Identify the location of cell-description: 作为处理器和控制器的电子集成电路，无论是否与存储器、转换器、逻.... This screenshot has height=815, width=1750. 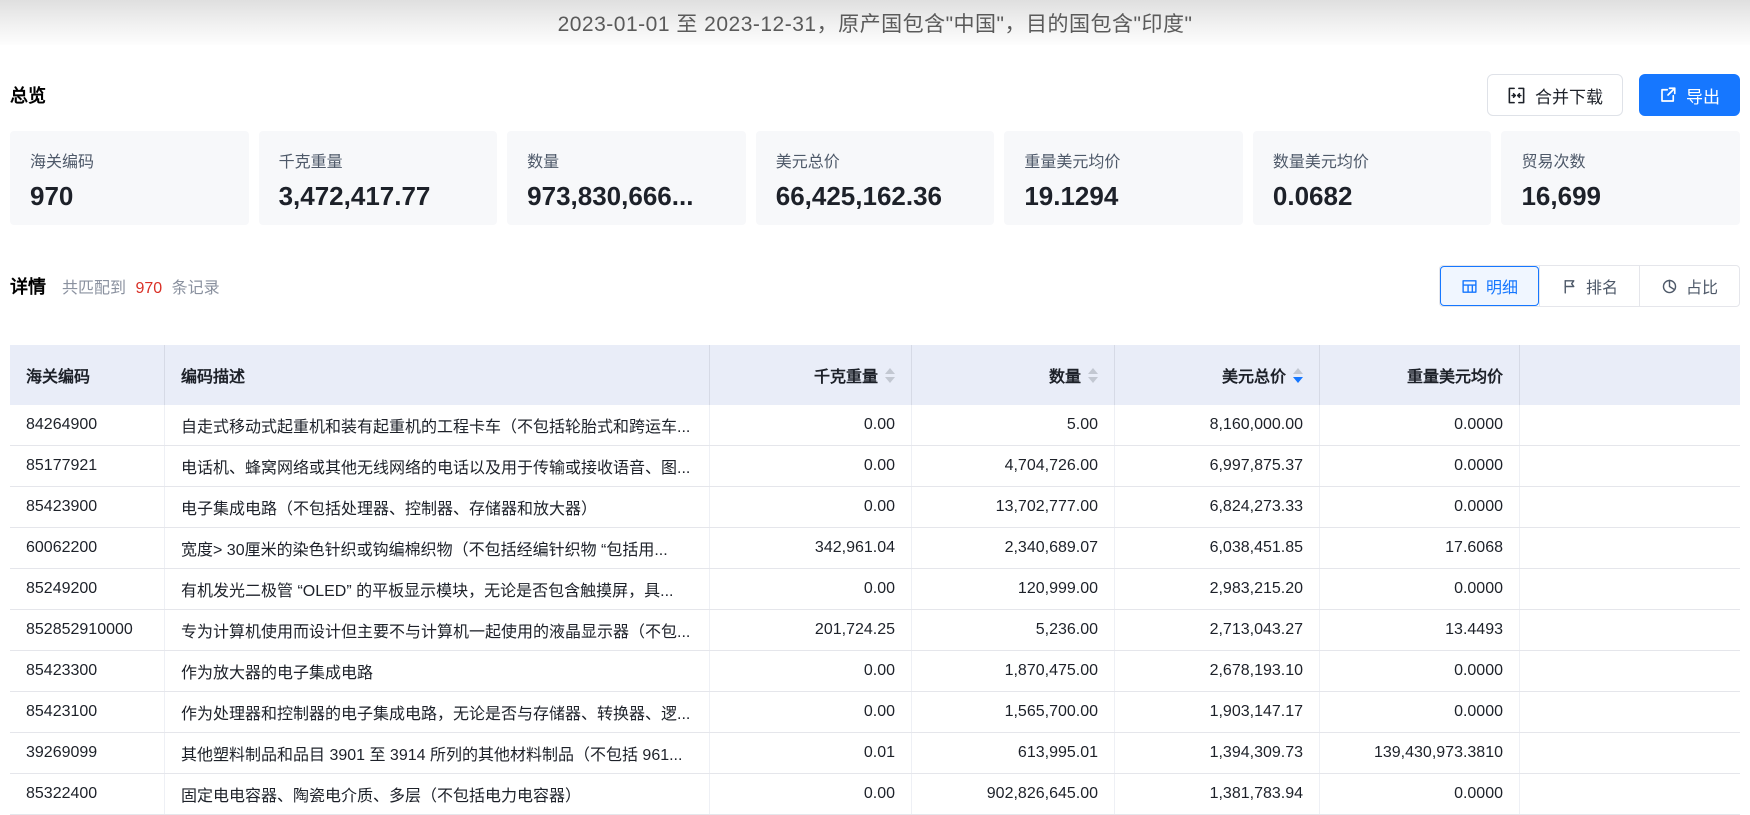
(437, 712).